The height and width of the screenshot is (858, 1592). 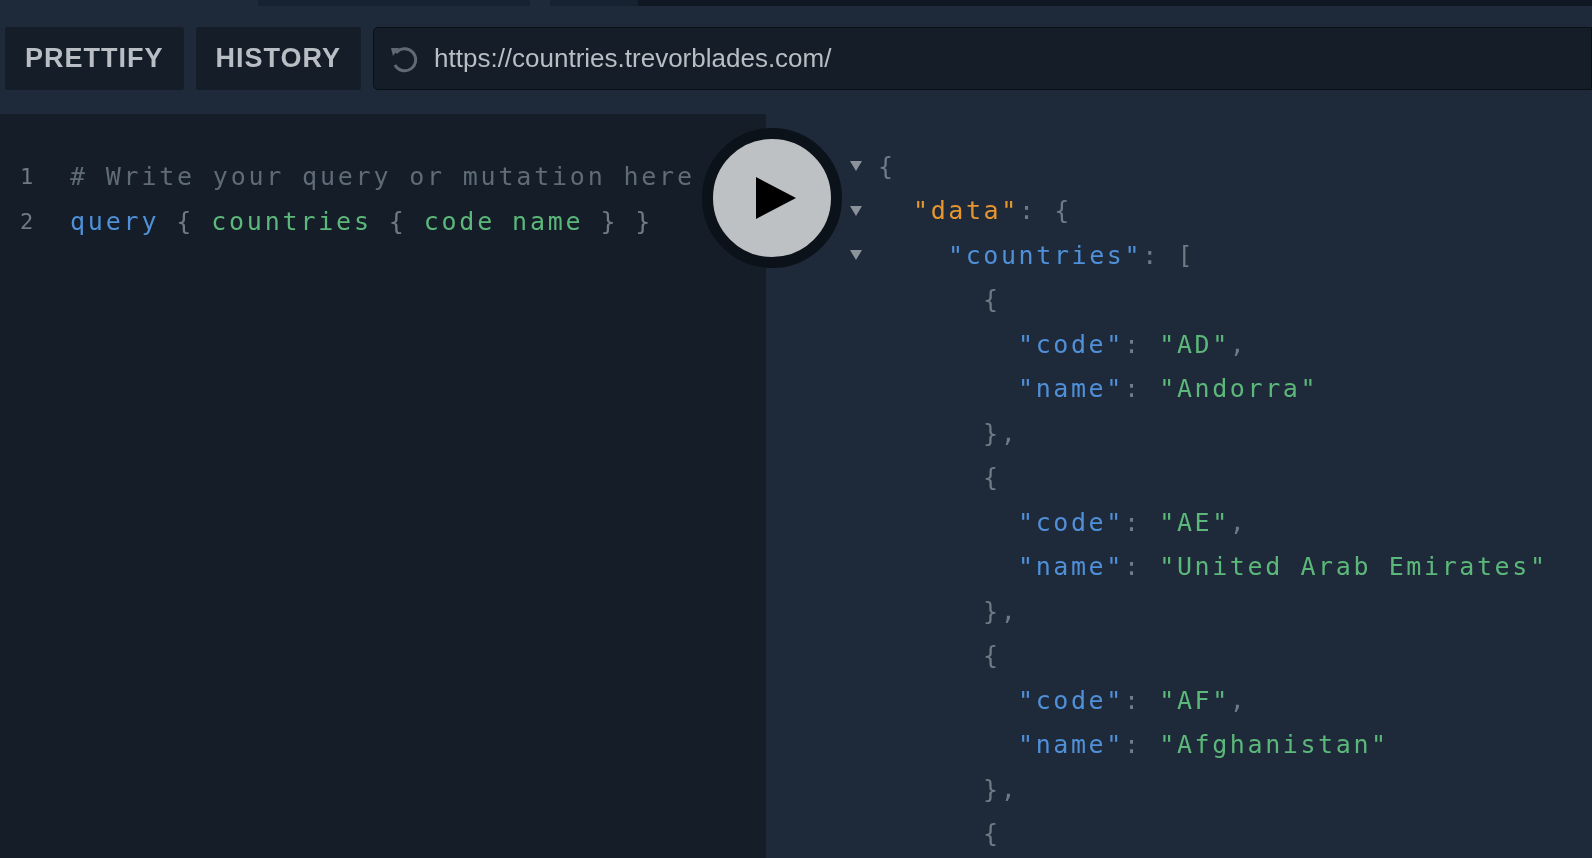 I want to click on code-token: code, so click(x=459, y=221).